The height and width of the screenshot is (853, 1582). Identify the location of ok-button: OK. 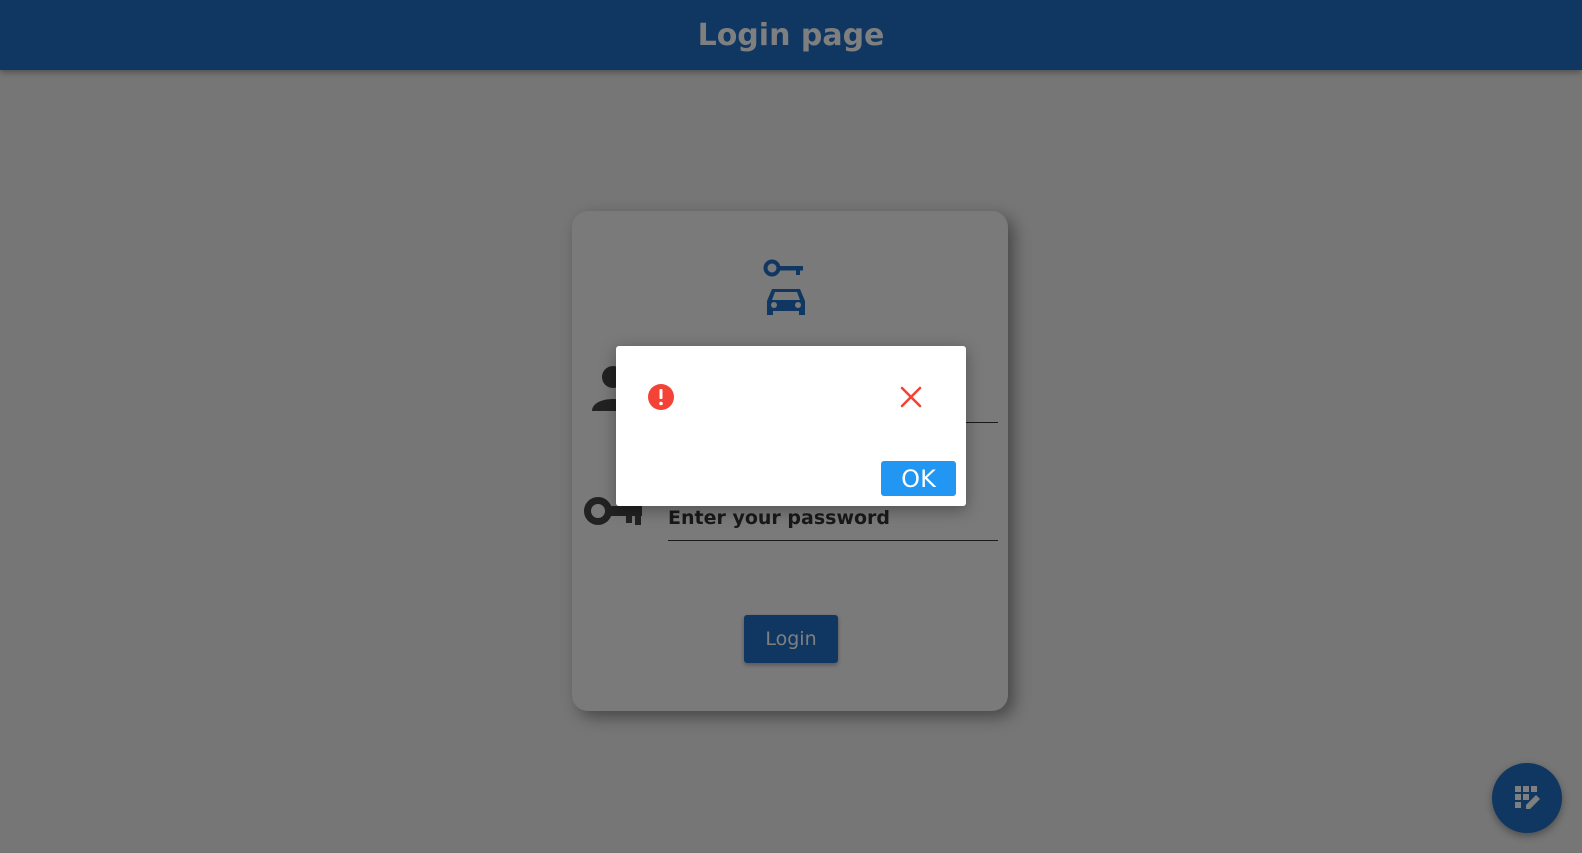
(918, 478).